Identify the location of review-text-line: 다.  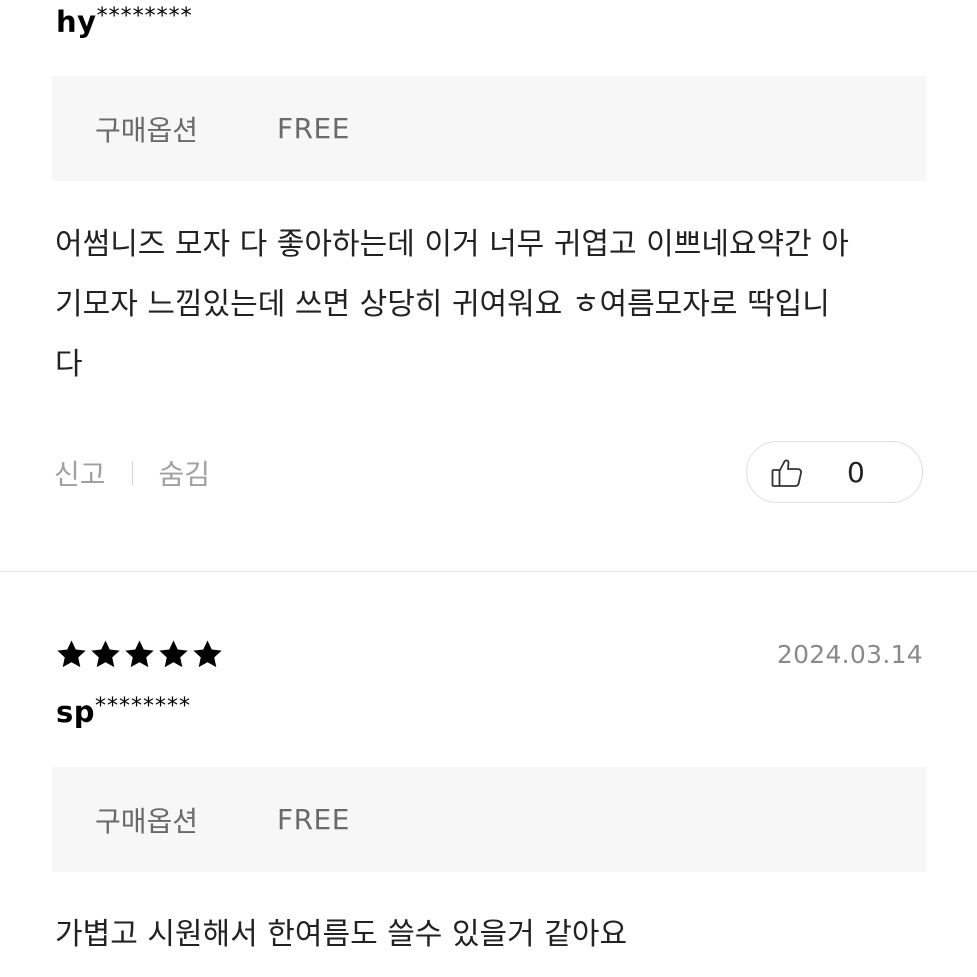
(69, 364).